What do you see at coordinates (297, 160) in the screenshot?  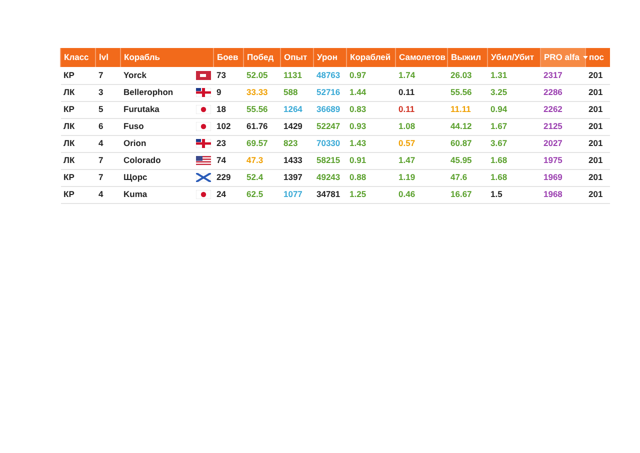 I see `table-cell: 1433` at bounding box center [297, 160].